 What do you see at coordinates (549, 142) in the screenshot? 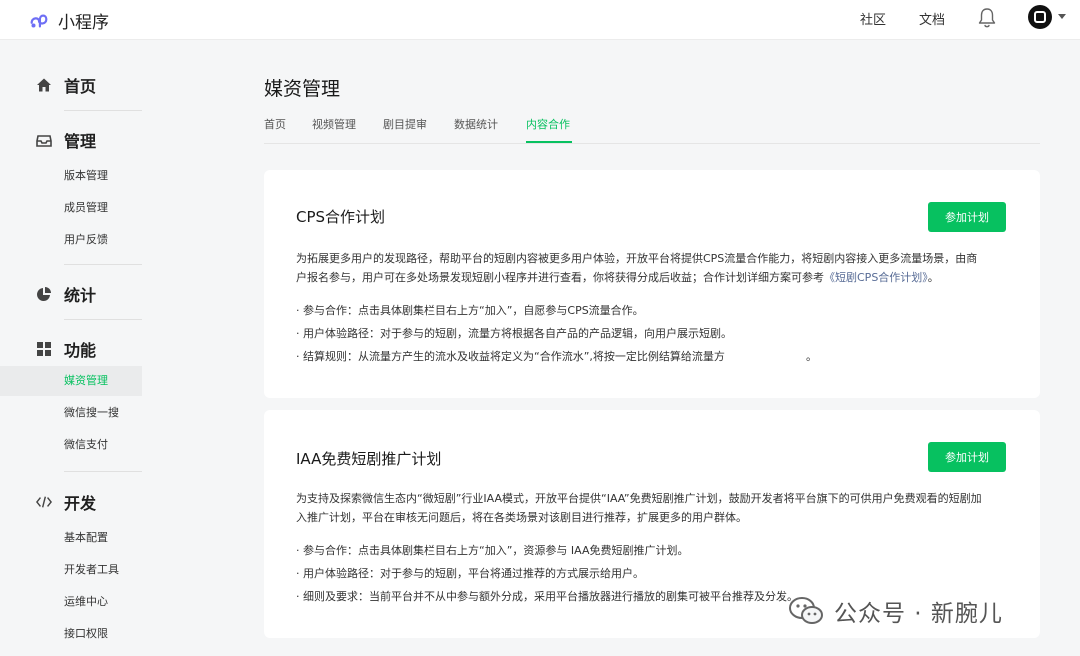
I see `active-tab-indicator` at bounding box center [549, 142].